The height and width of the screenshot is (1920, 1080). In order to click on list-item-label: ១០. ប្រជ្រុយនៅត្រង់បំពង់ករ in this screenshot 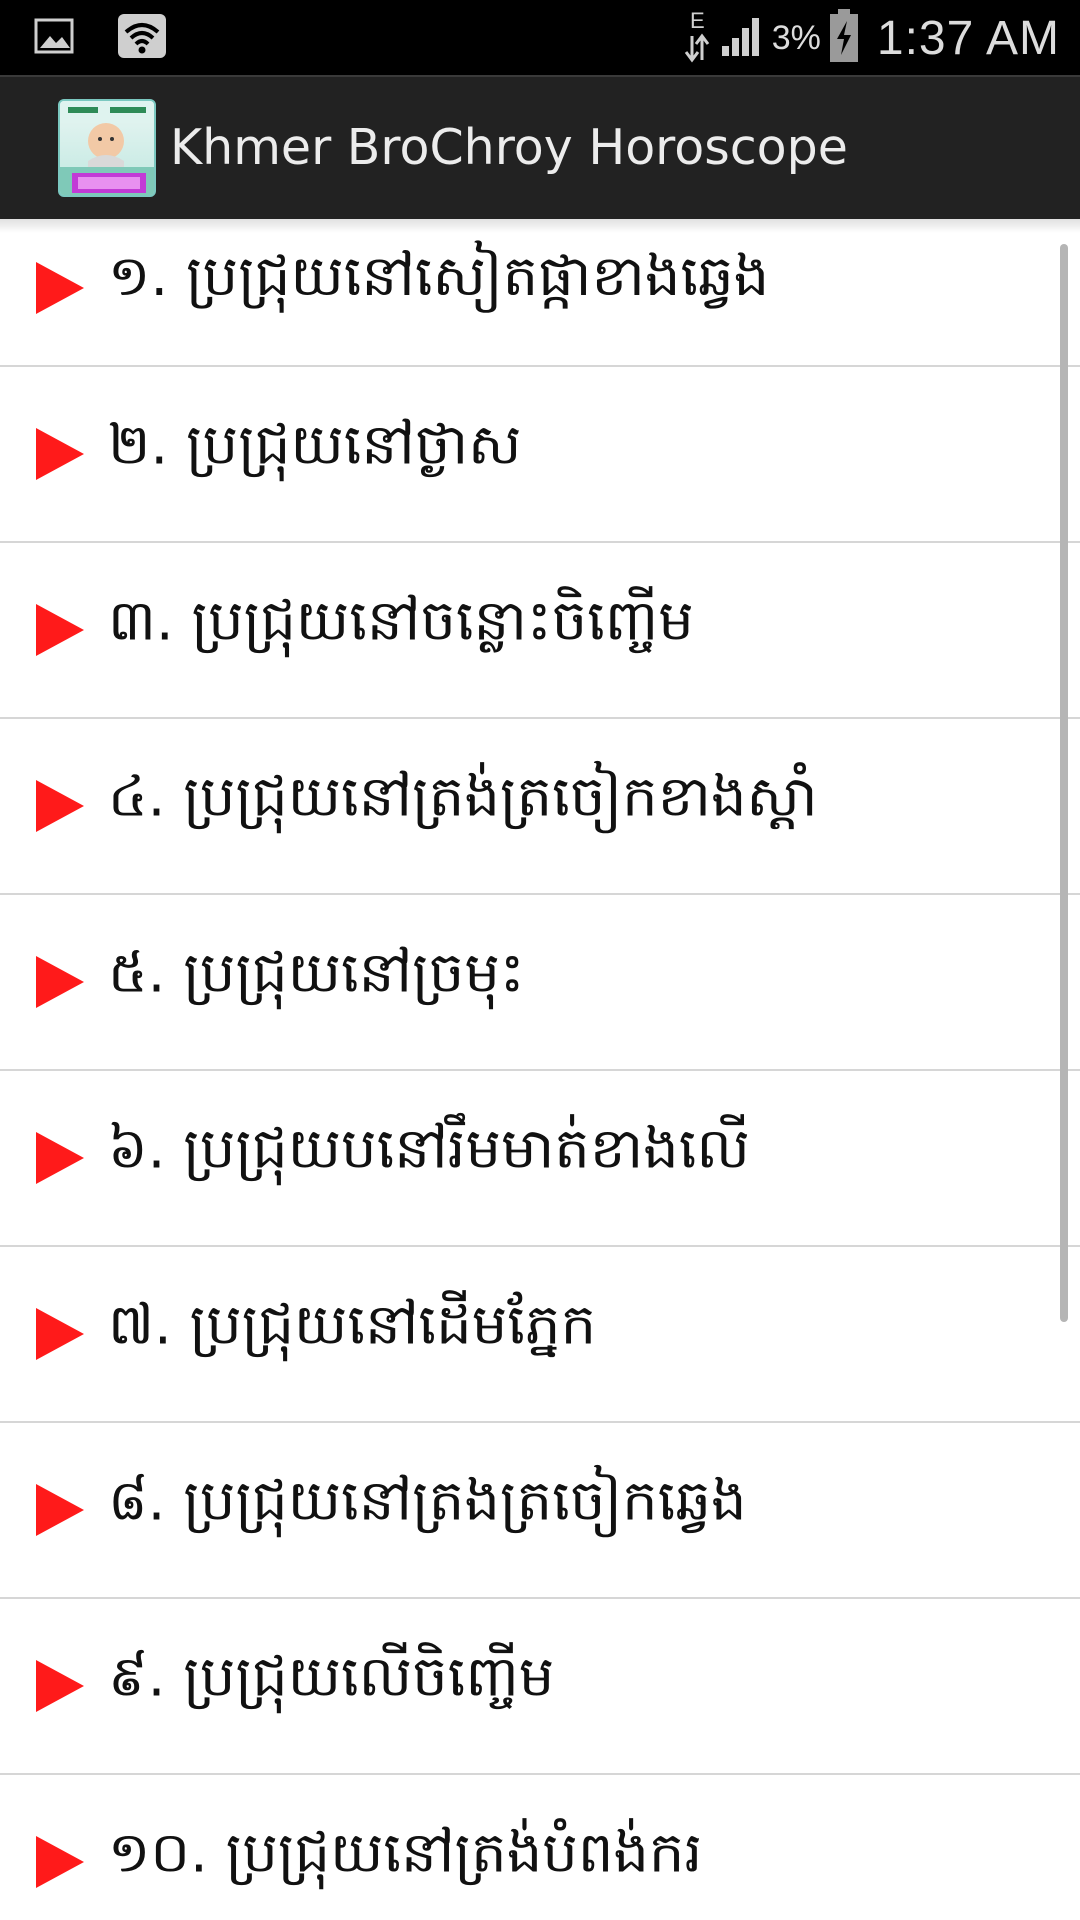, I will do `click(405, 1853)`.